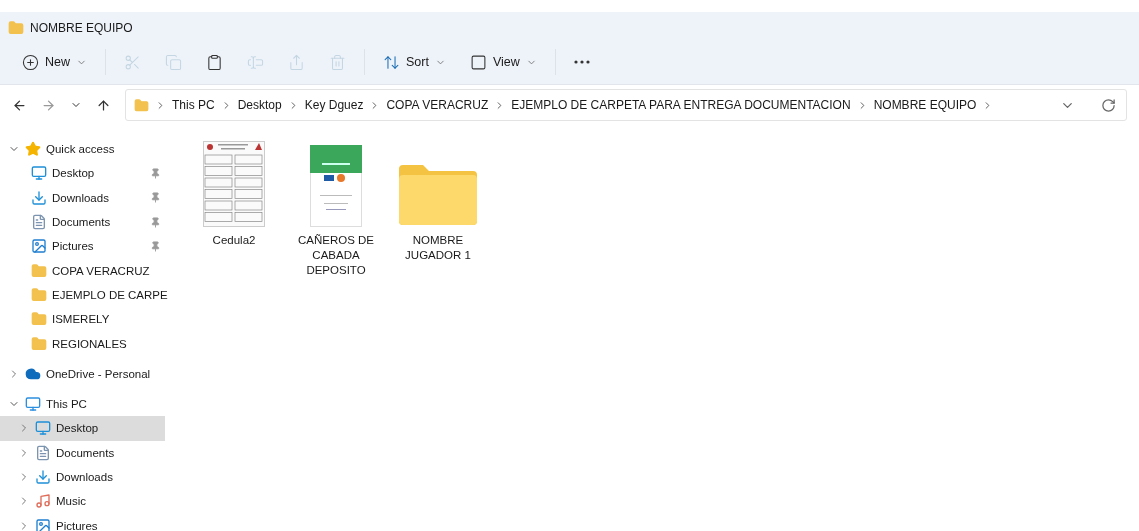  Describe the element at coordinates (82, 270) in the screenshot. I see `sidebar-item: COPA VERACRUZ` at that location.